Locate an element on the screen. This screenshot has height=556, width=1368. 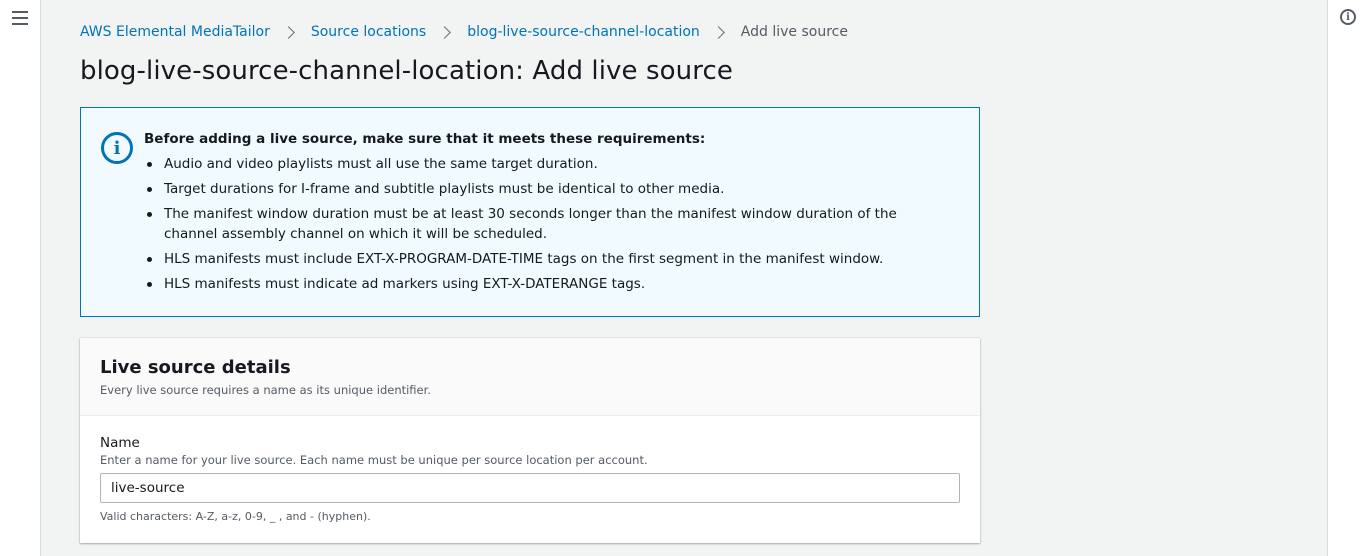
info-circle-icon: i is located at coordinates (117, 148).